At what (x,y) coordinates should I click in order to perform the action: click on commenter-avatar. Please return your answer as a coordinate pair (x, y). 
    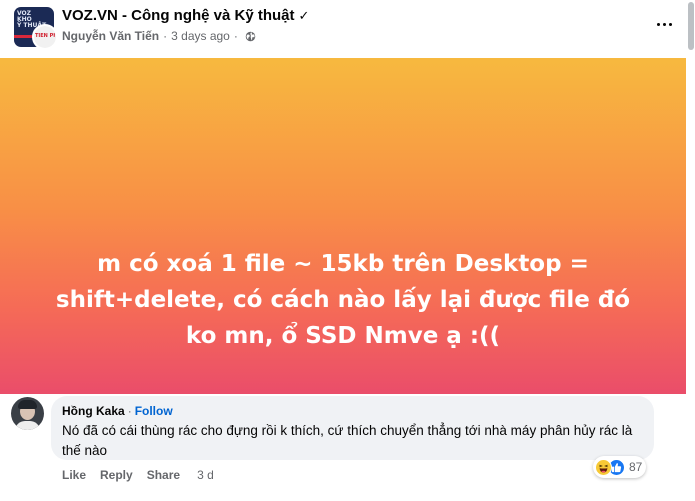
    Looking at the image, I should click on (27, 413).